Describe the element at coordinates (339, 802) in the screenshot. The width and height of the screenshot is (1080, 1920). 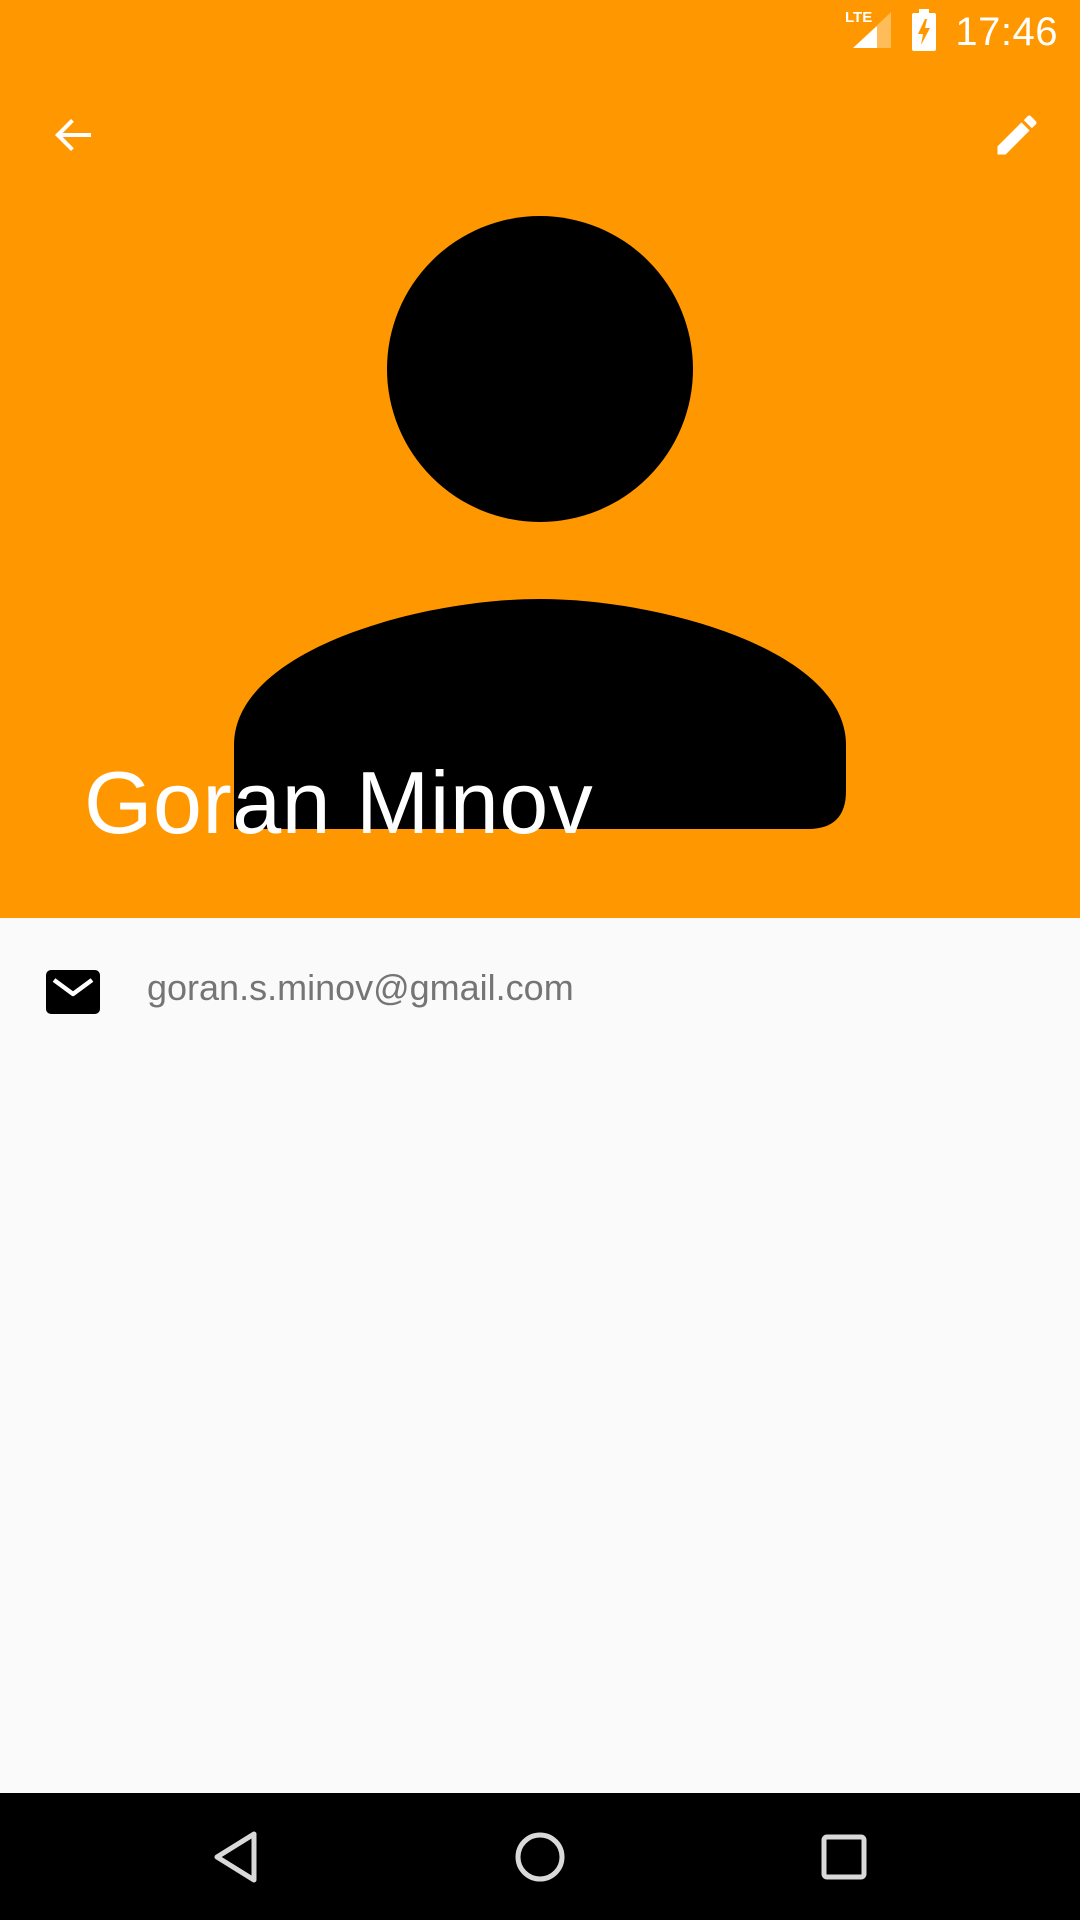
I see `contact-name: Goran Minov` at that location.